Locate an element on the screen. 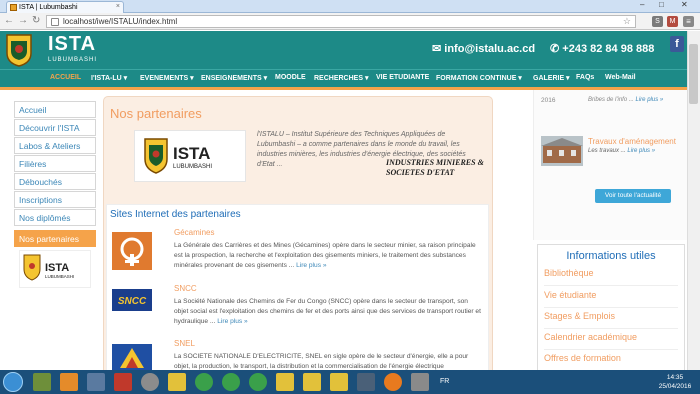 The width and height of the screenshot is (700, 394). news-year: 2016 is located at coordinates (548, 100).